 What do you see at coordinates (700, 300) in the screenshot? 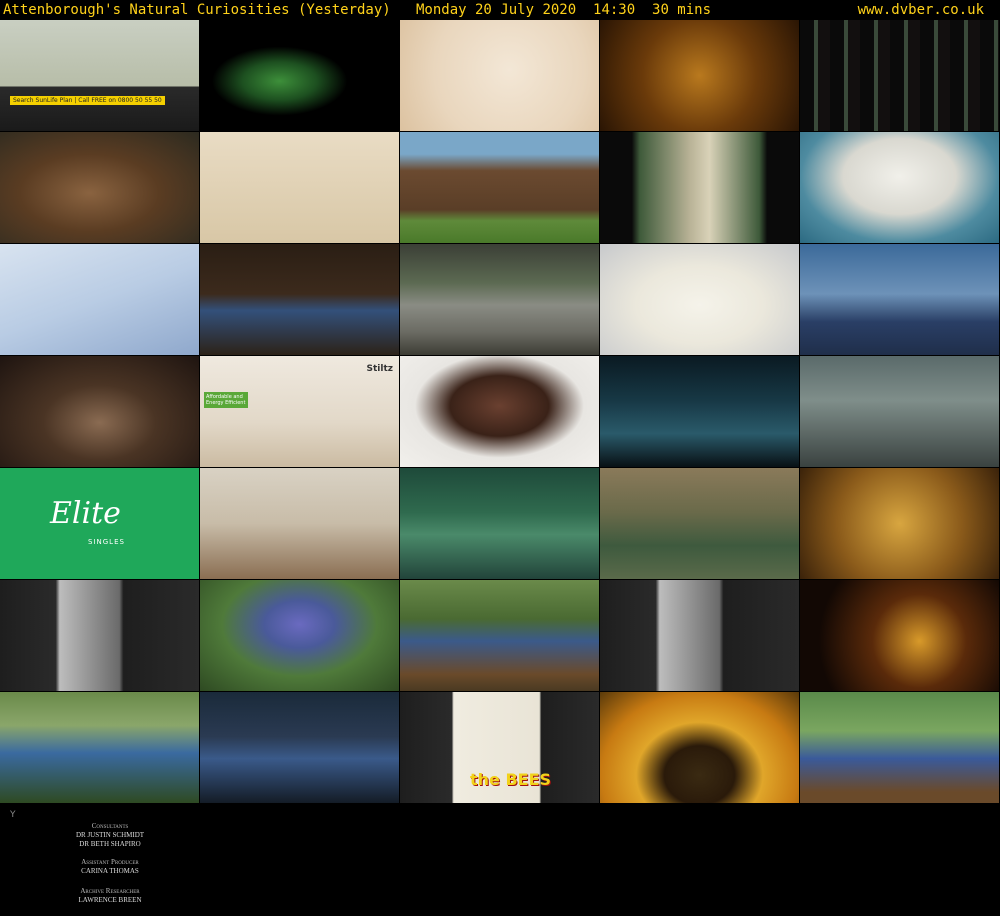
I see `thumb-polar-bear-face` at bounding box center [700, 300].